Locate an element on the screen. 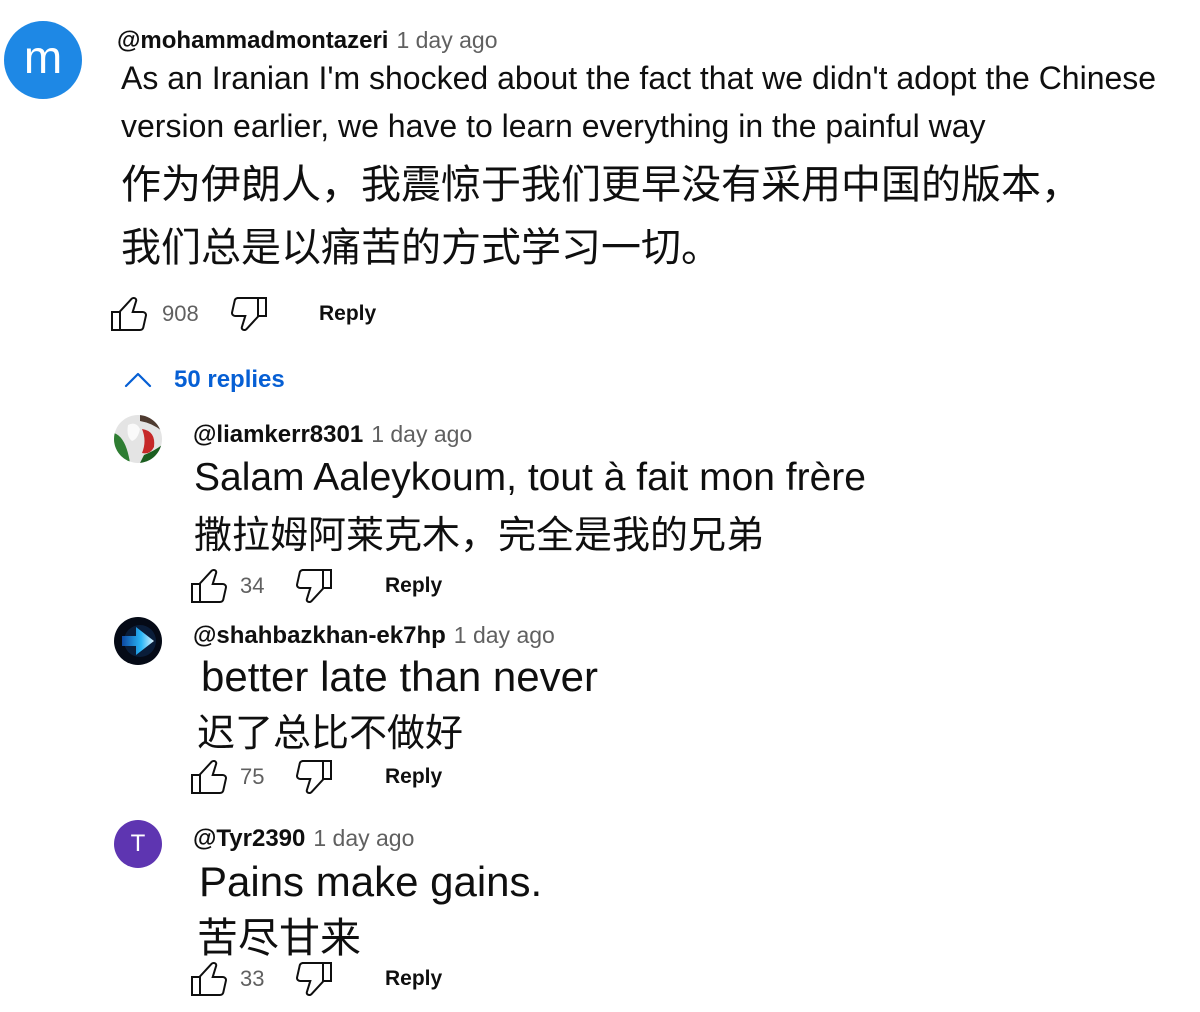 The height and width of the screenshot is (1012, 1200). chevron-up-icon is located at coordinates (138, 380).